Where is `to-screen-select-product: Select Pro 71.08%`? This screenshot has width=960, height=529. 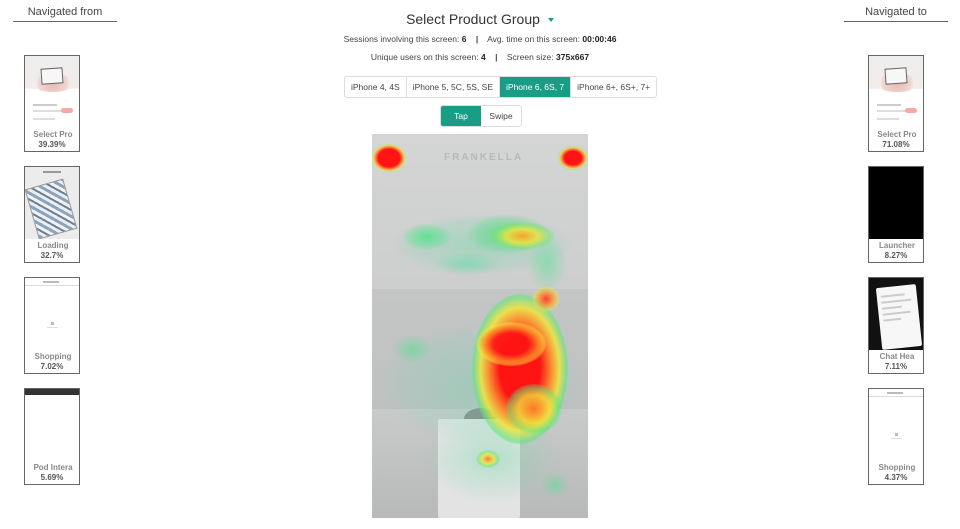
to-screen-select-product: Select Pro 71.08% is located at coordinates (896, 103).